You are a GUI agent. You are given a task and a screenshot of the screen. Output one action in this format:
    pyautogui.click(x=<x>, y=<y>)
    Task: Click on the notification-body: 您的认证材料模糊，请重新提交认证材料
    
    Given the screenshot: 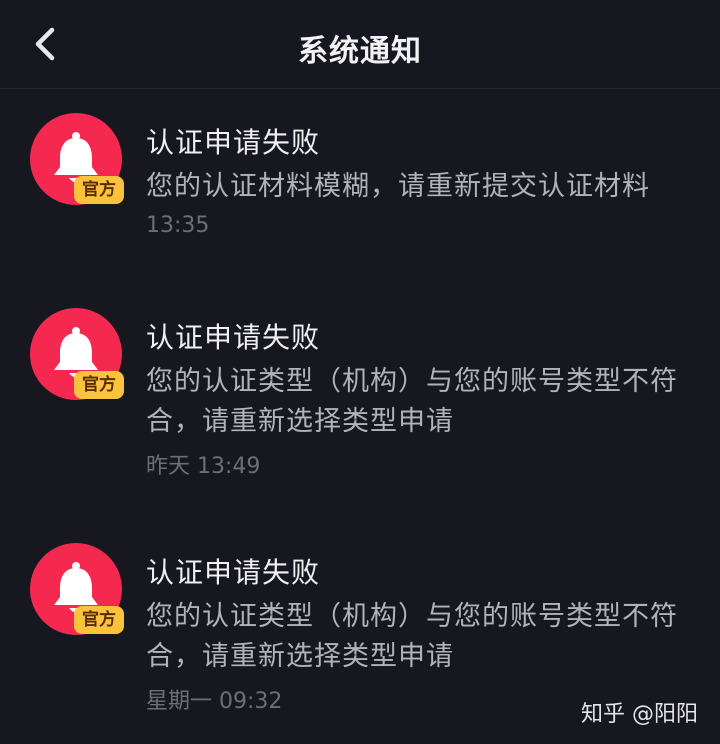 What is the action you would take?
    pyautogui.click(x=398, y=186)
    